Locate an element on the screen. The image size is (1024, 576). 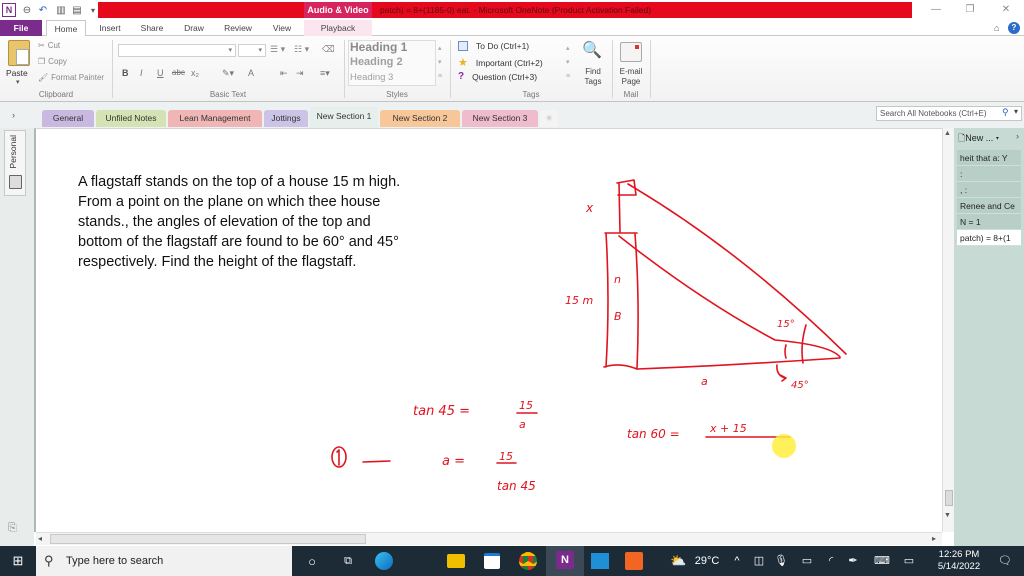
tab-home: Home is located at coordinates (66, 28).